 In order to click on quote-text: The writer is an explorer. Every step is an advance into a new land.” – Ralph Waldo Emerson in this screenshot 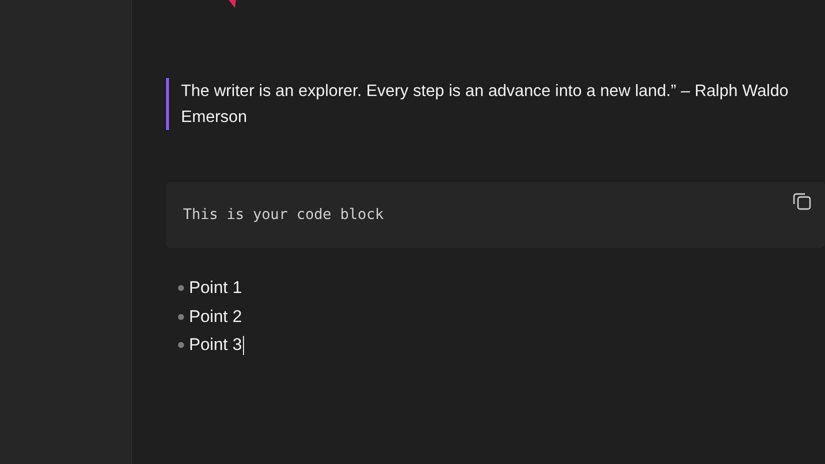, I will do `click(485, 104)`.